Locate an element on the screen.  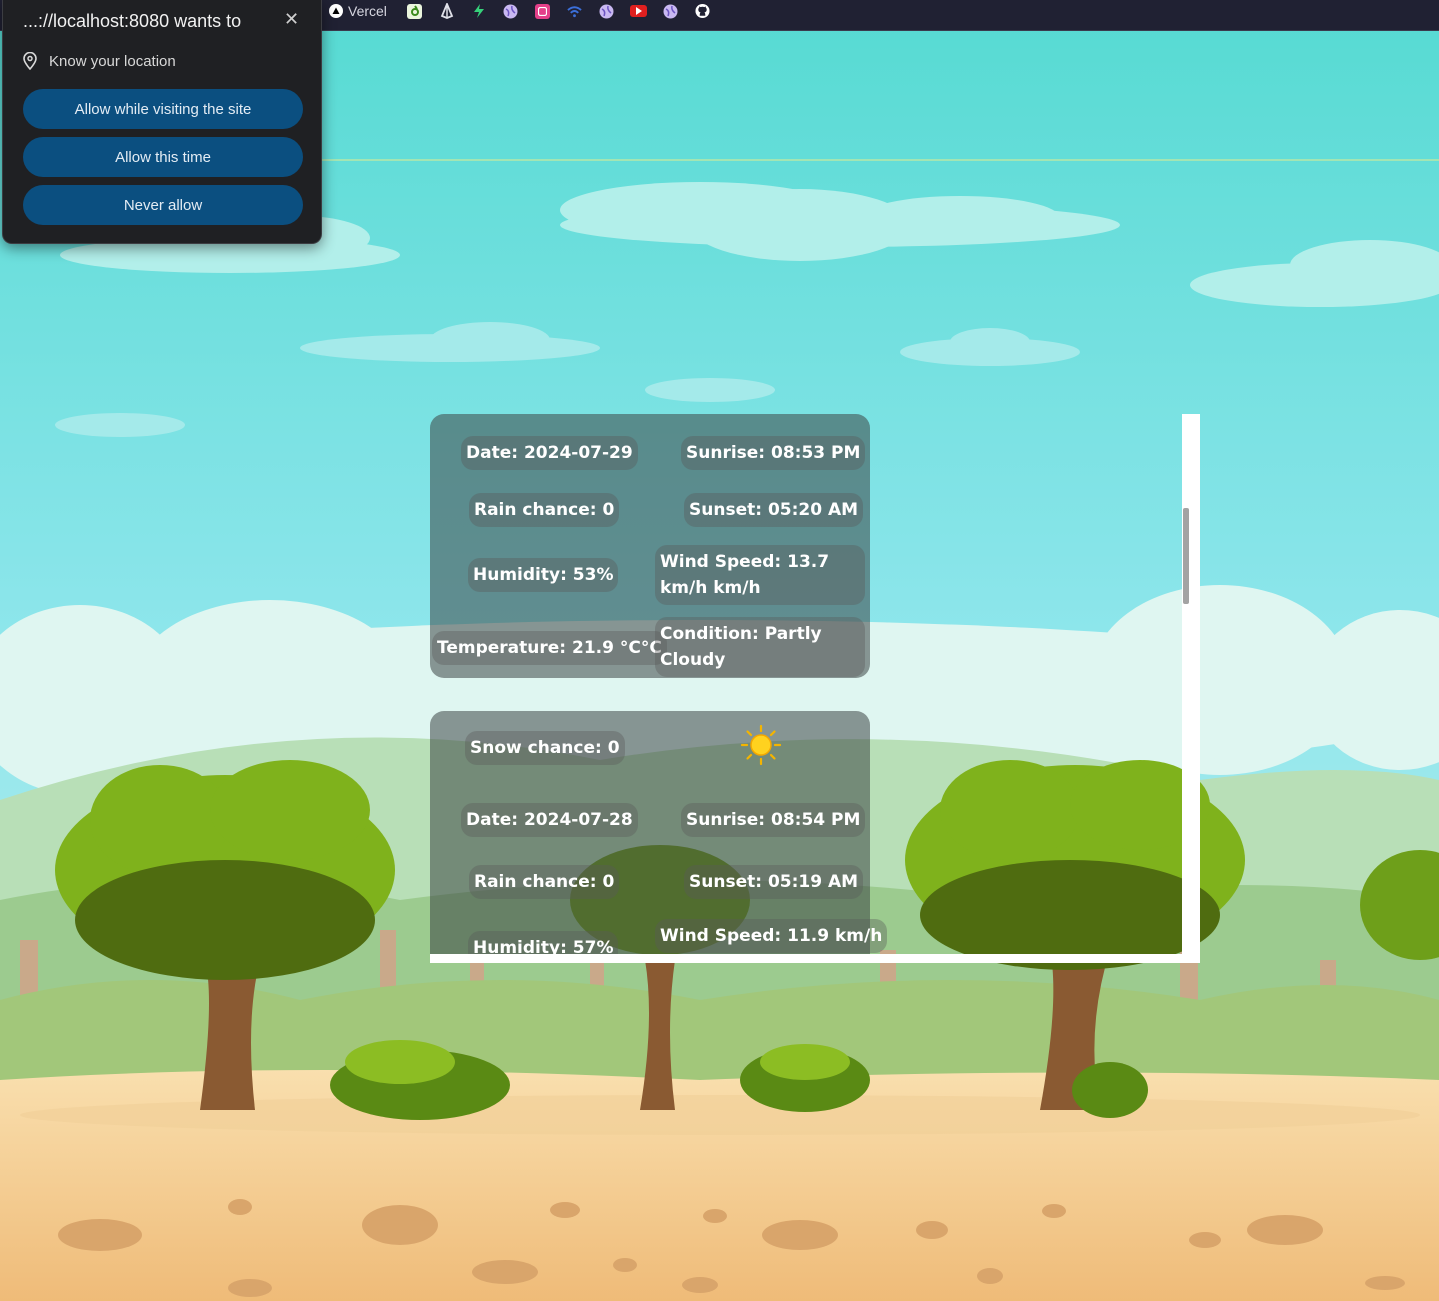
sail-icon is located at coordinates (446, 11).